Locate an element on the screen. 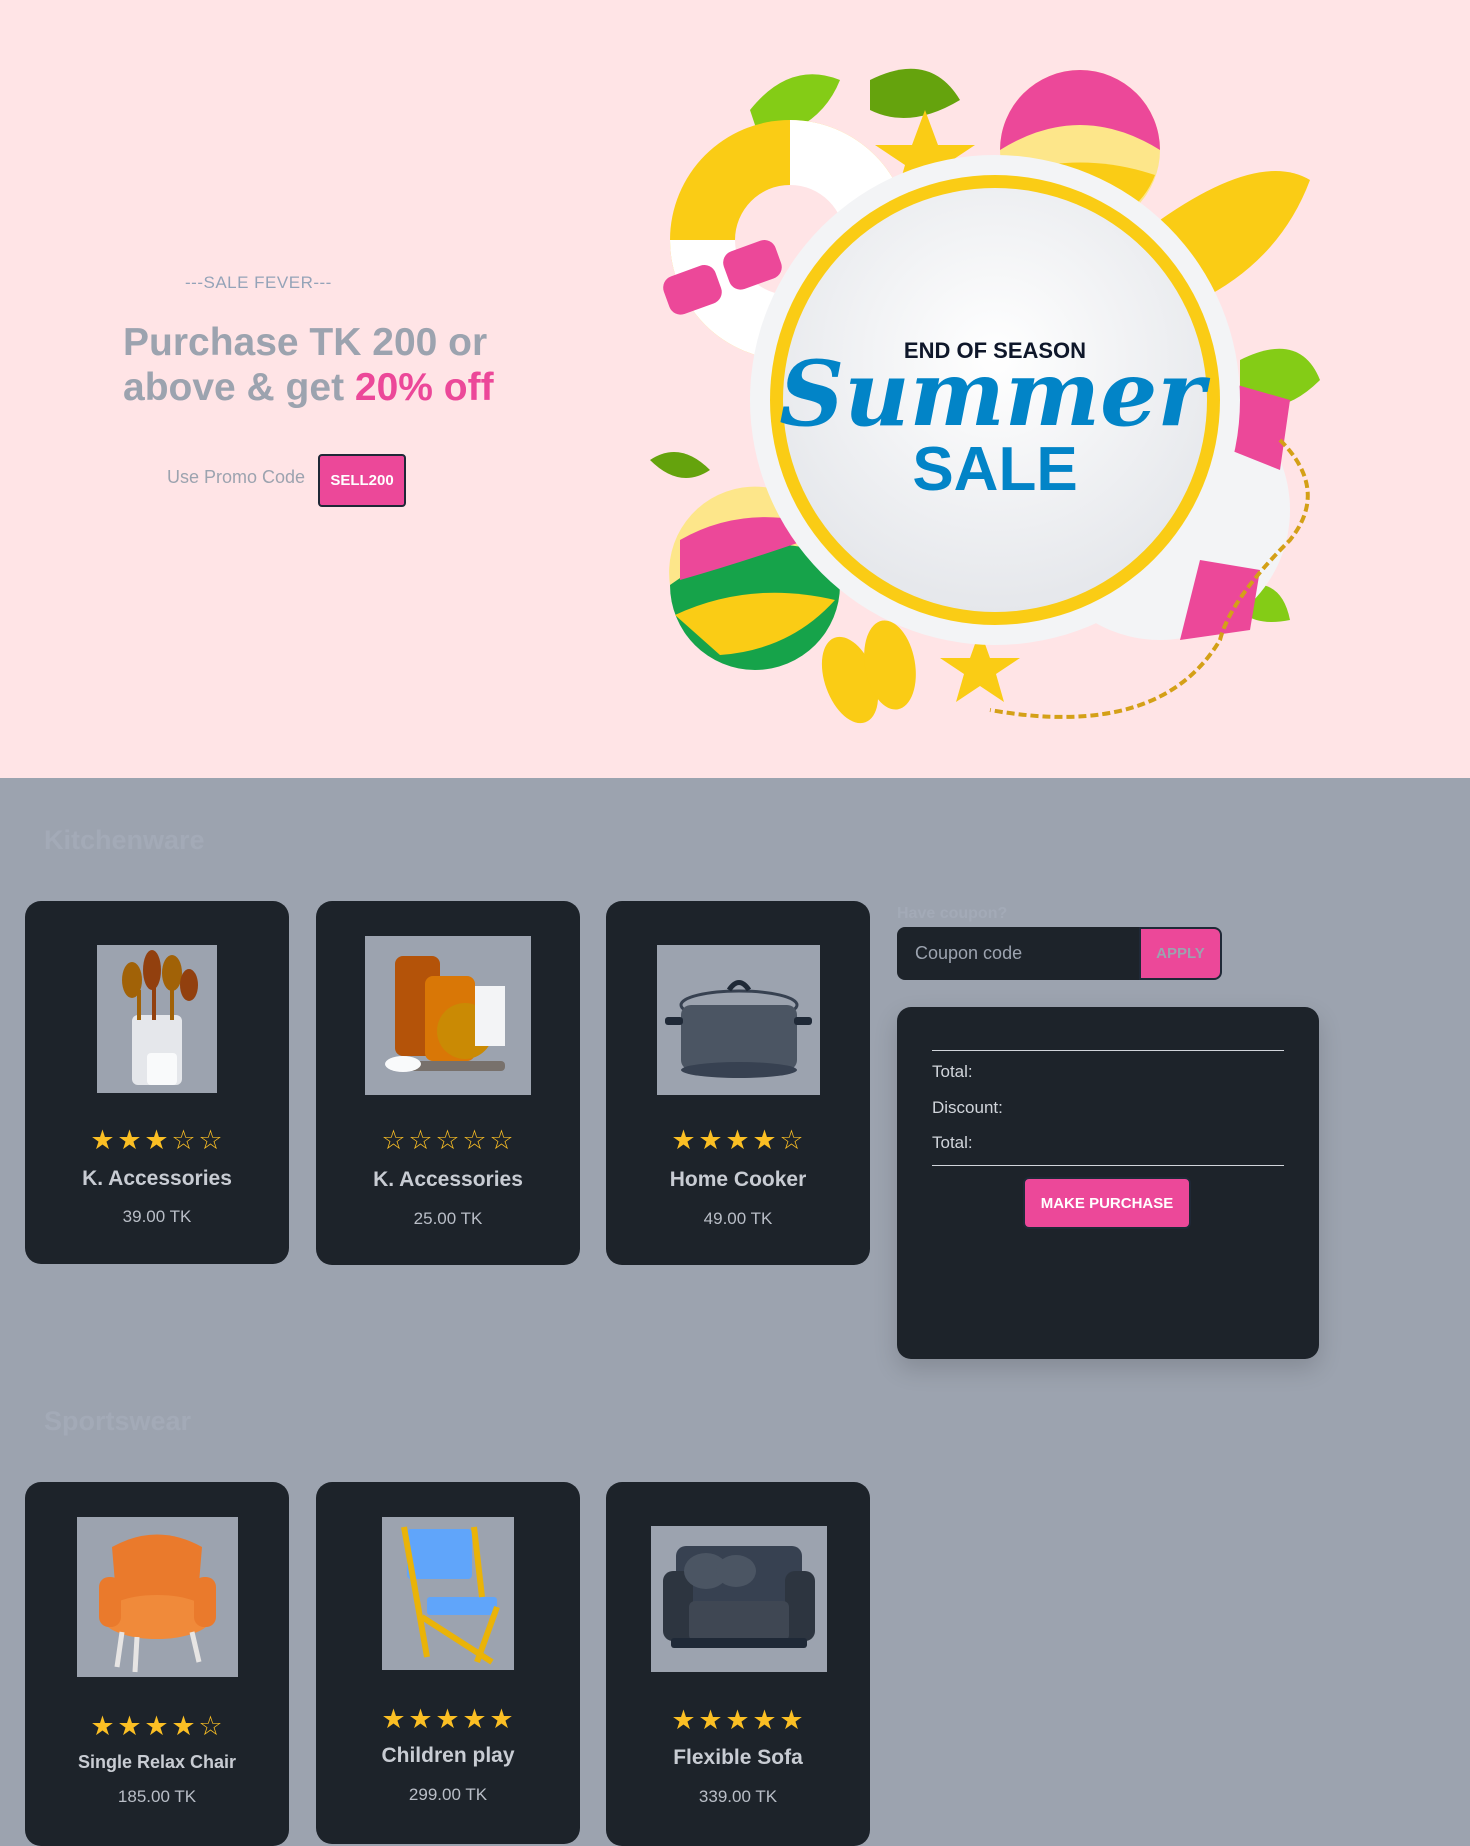 The width and height of the screenshot is (1470, 1846). sofa-icon is located at coordinates (739, 1597).